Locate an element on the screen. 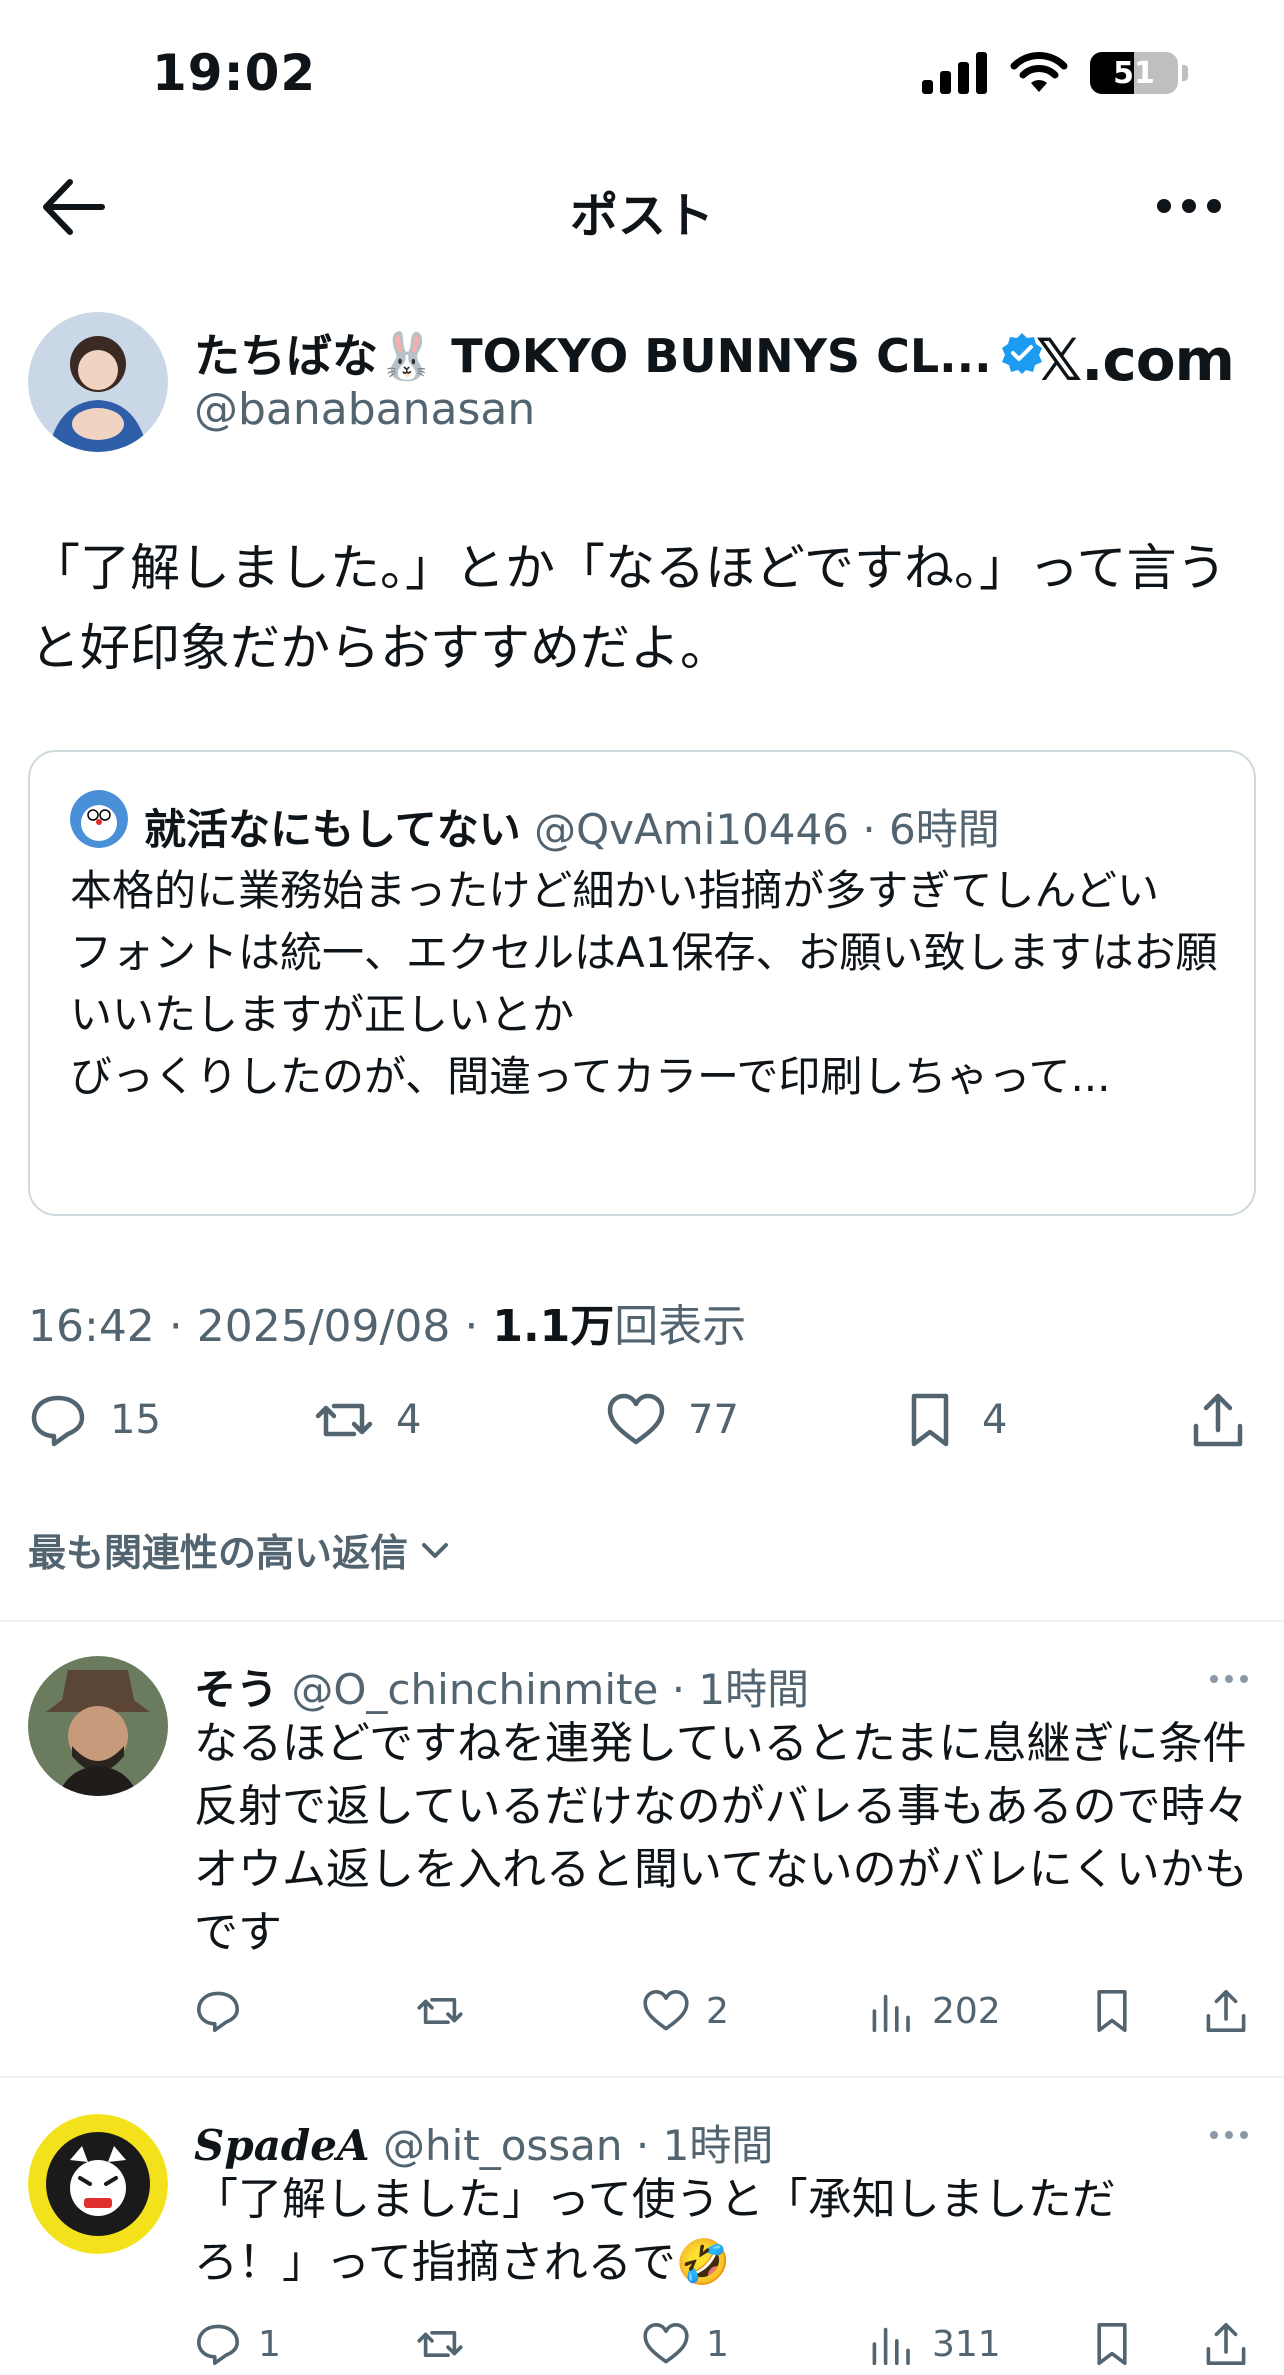 The image size is (1284, 2375). more-options-icon is located at coordinates (1189, 206).